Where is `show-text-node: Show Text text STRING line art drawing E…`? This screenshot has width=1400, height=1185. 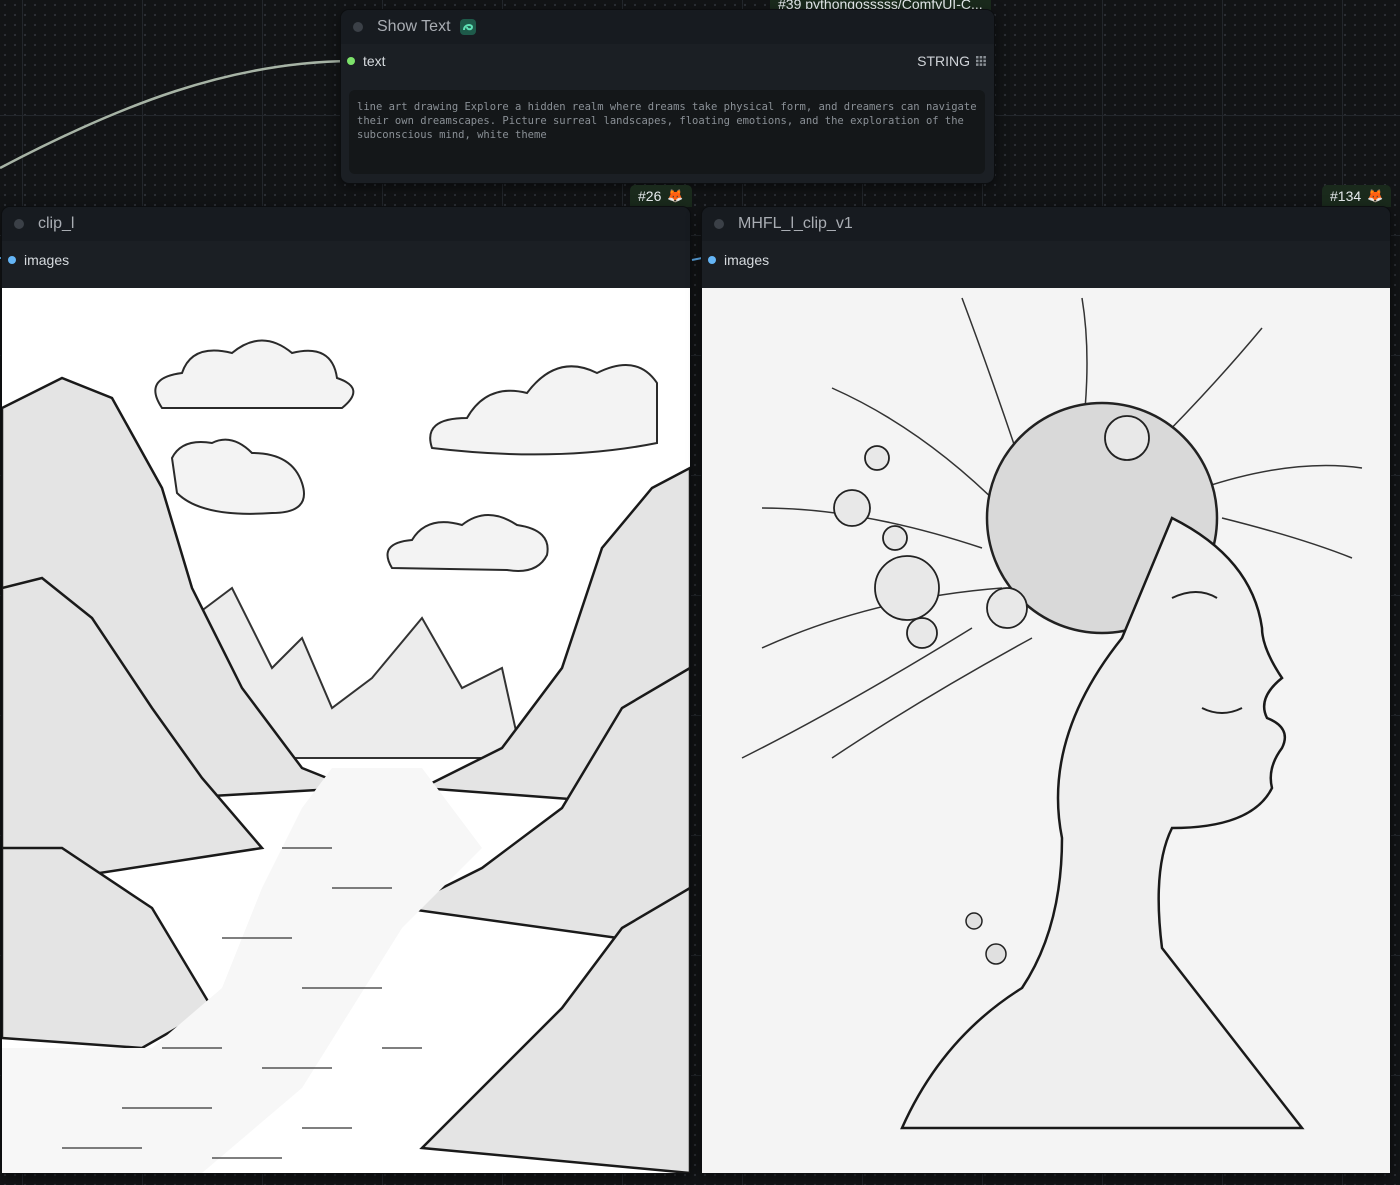
show-text-node: Show Text text STRING line art drawing E… is located at coordinates (667, 96).